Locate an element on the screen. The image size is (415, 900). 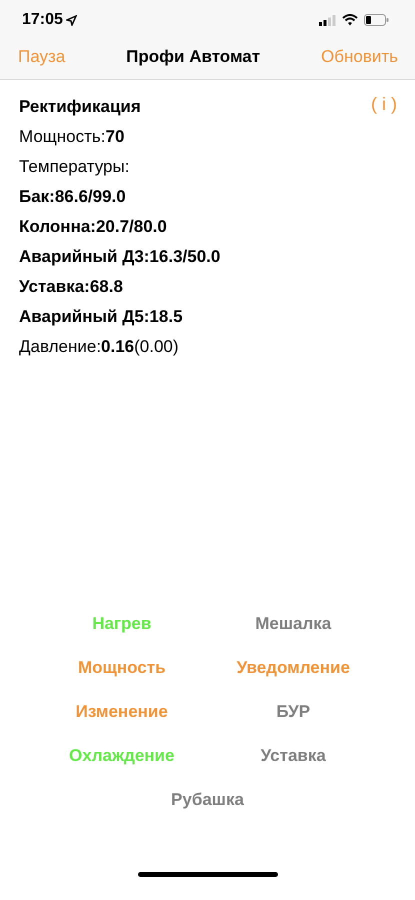
info-line: Аварийный Д5:18.5 is located at coordinates (101, 317).